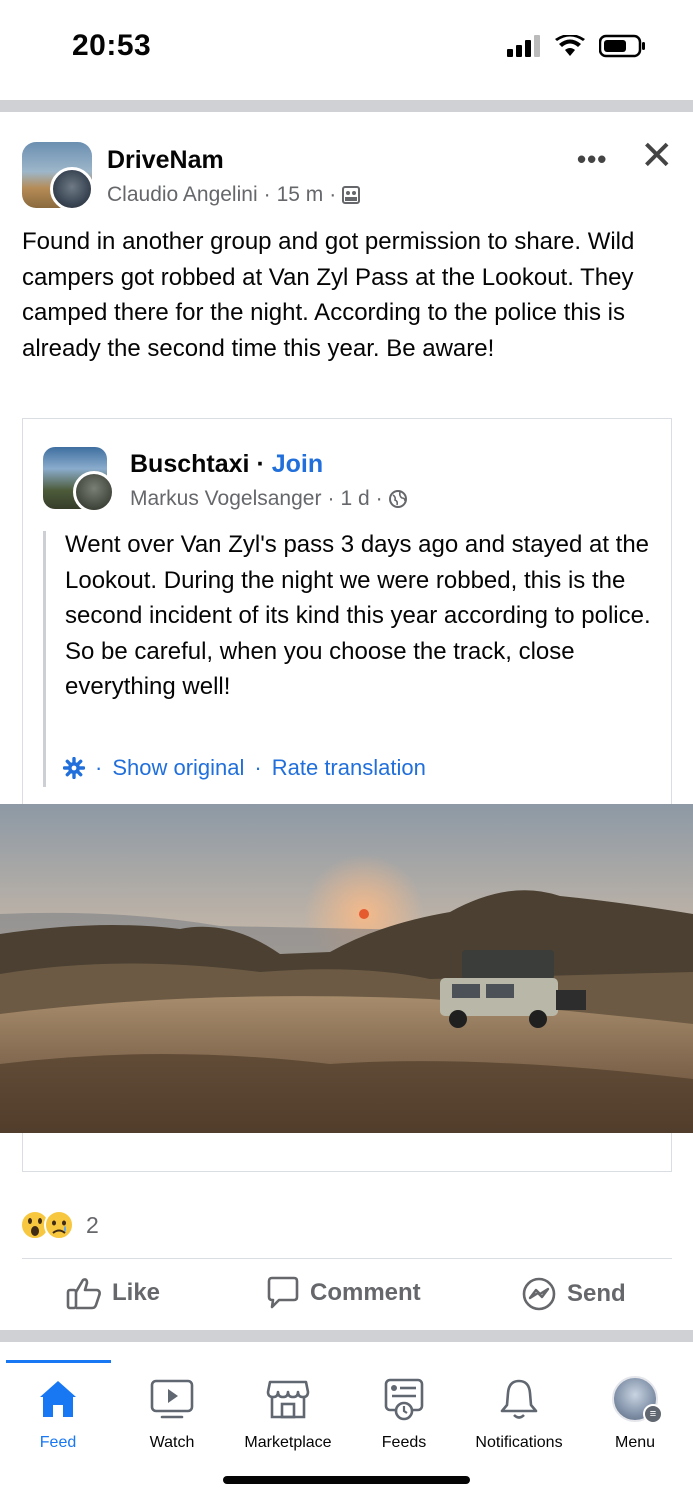 Image resolution: width=693 pixels, height=1500 pixels. I want to click on more-options-icon: •••, so click(592, 159).